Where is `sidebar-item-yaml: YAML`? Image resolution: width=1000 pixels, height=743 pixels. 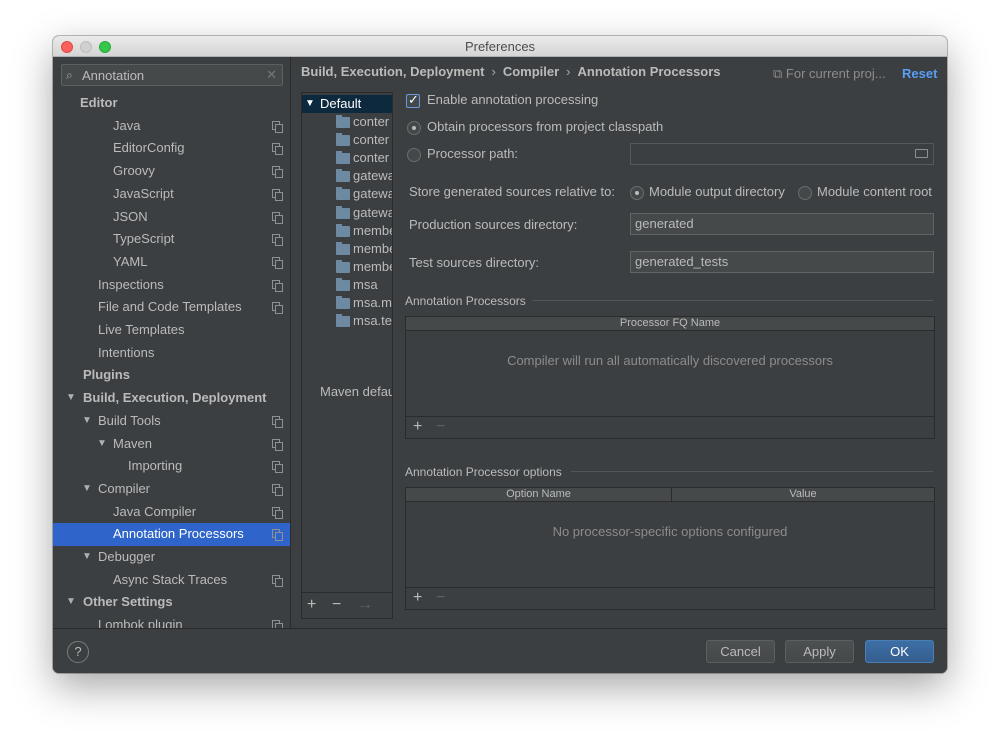 sidebar-item-yaml: YAML is located at coordinates (171, 262).